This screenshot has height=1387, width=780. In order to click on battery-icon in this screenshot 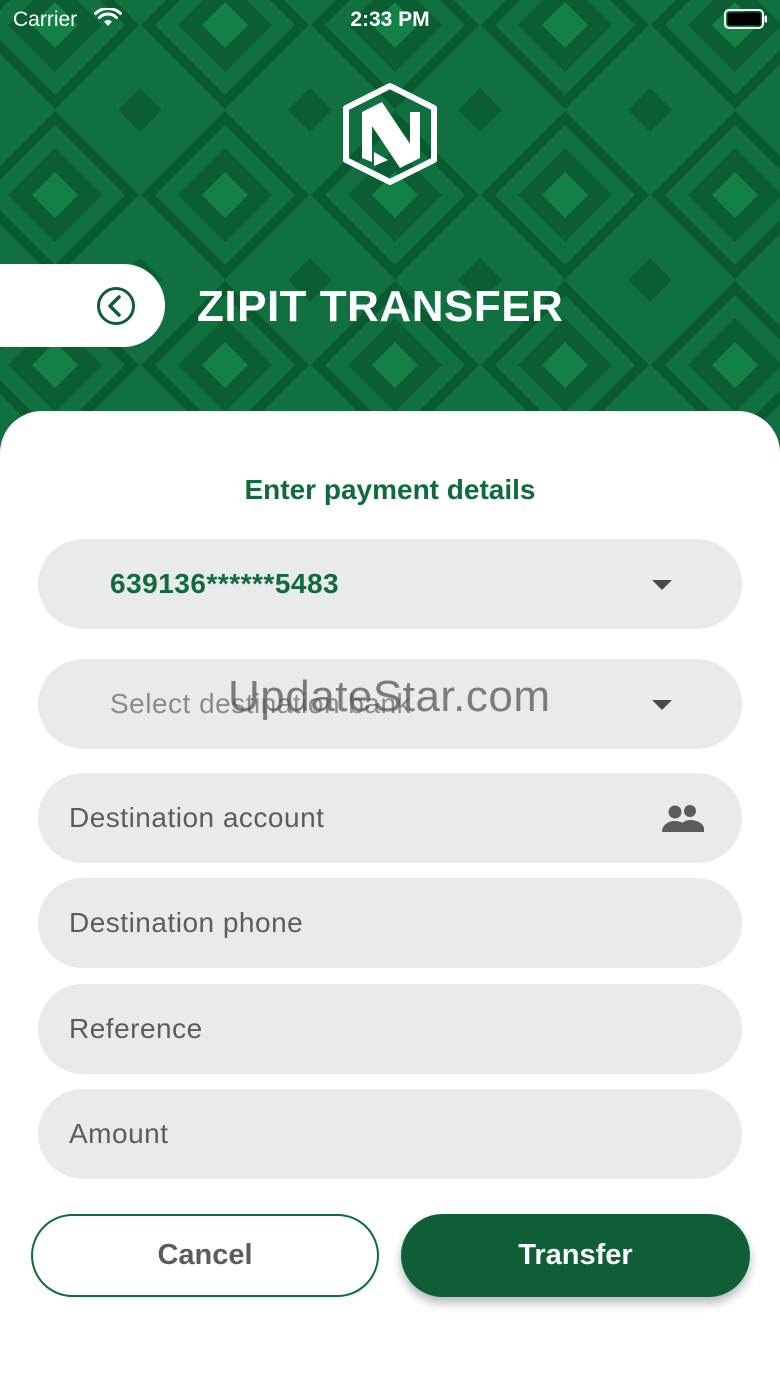, I will do `click(745, 19)`.